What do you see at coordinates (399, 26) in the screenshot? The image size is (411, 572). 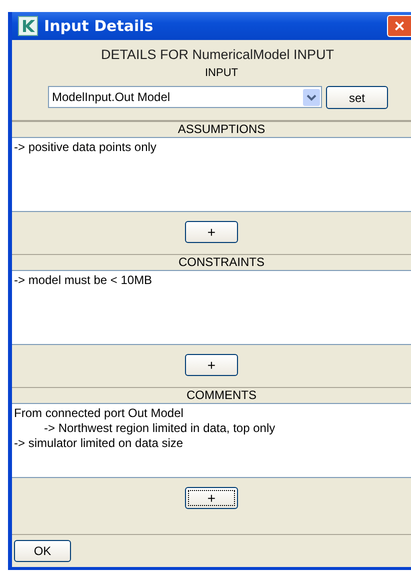 I see `close-button: ×` at bounding box center [399, 26].